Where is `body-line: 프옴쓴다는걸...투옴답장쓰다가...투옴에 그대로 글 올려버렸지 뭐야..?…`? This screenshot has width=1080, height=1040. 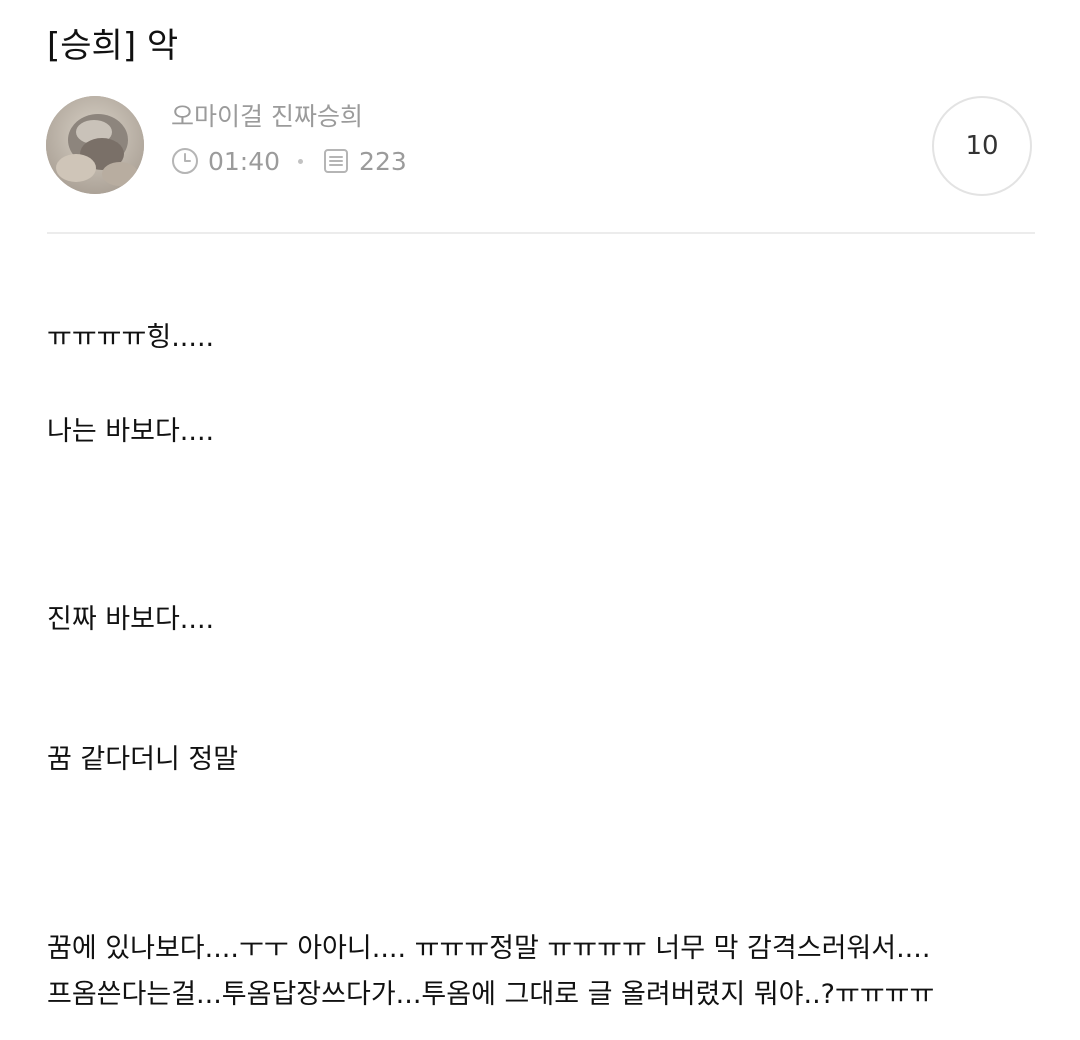
body-line: 프옴쓴다는걸...투옴답장쓰다가...투옴에 그대로 글 올려버렸지 뭐야..?… is located at coordinates (491, 994).